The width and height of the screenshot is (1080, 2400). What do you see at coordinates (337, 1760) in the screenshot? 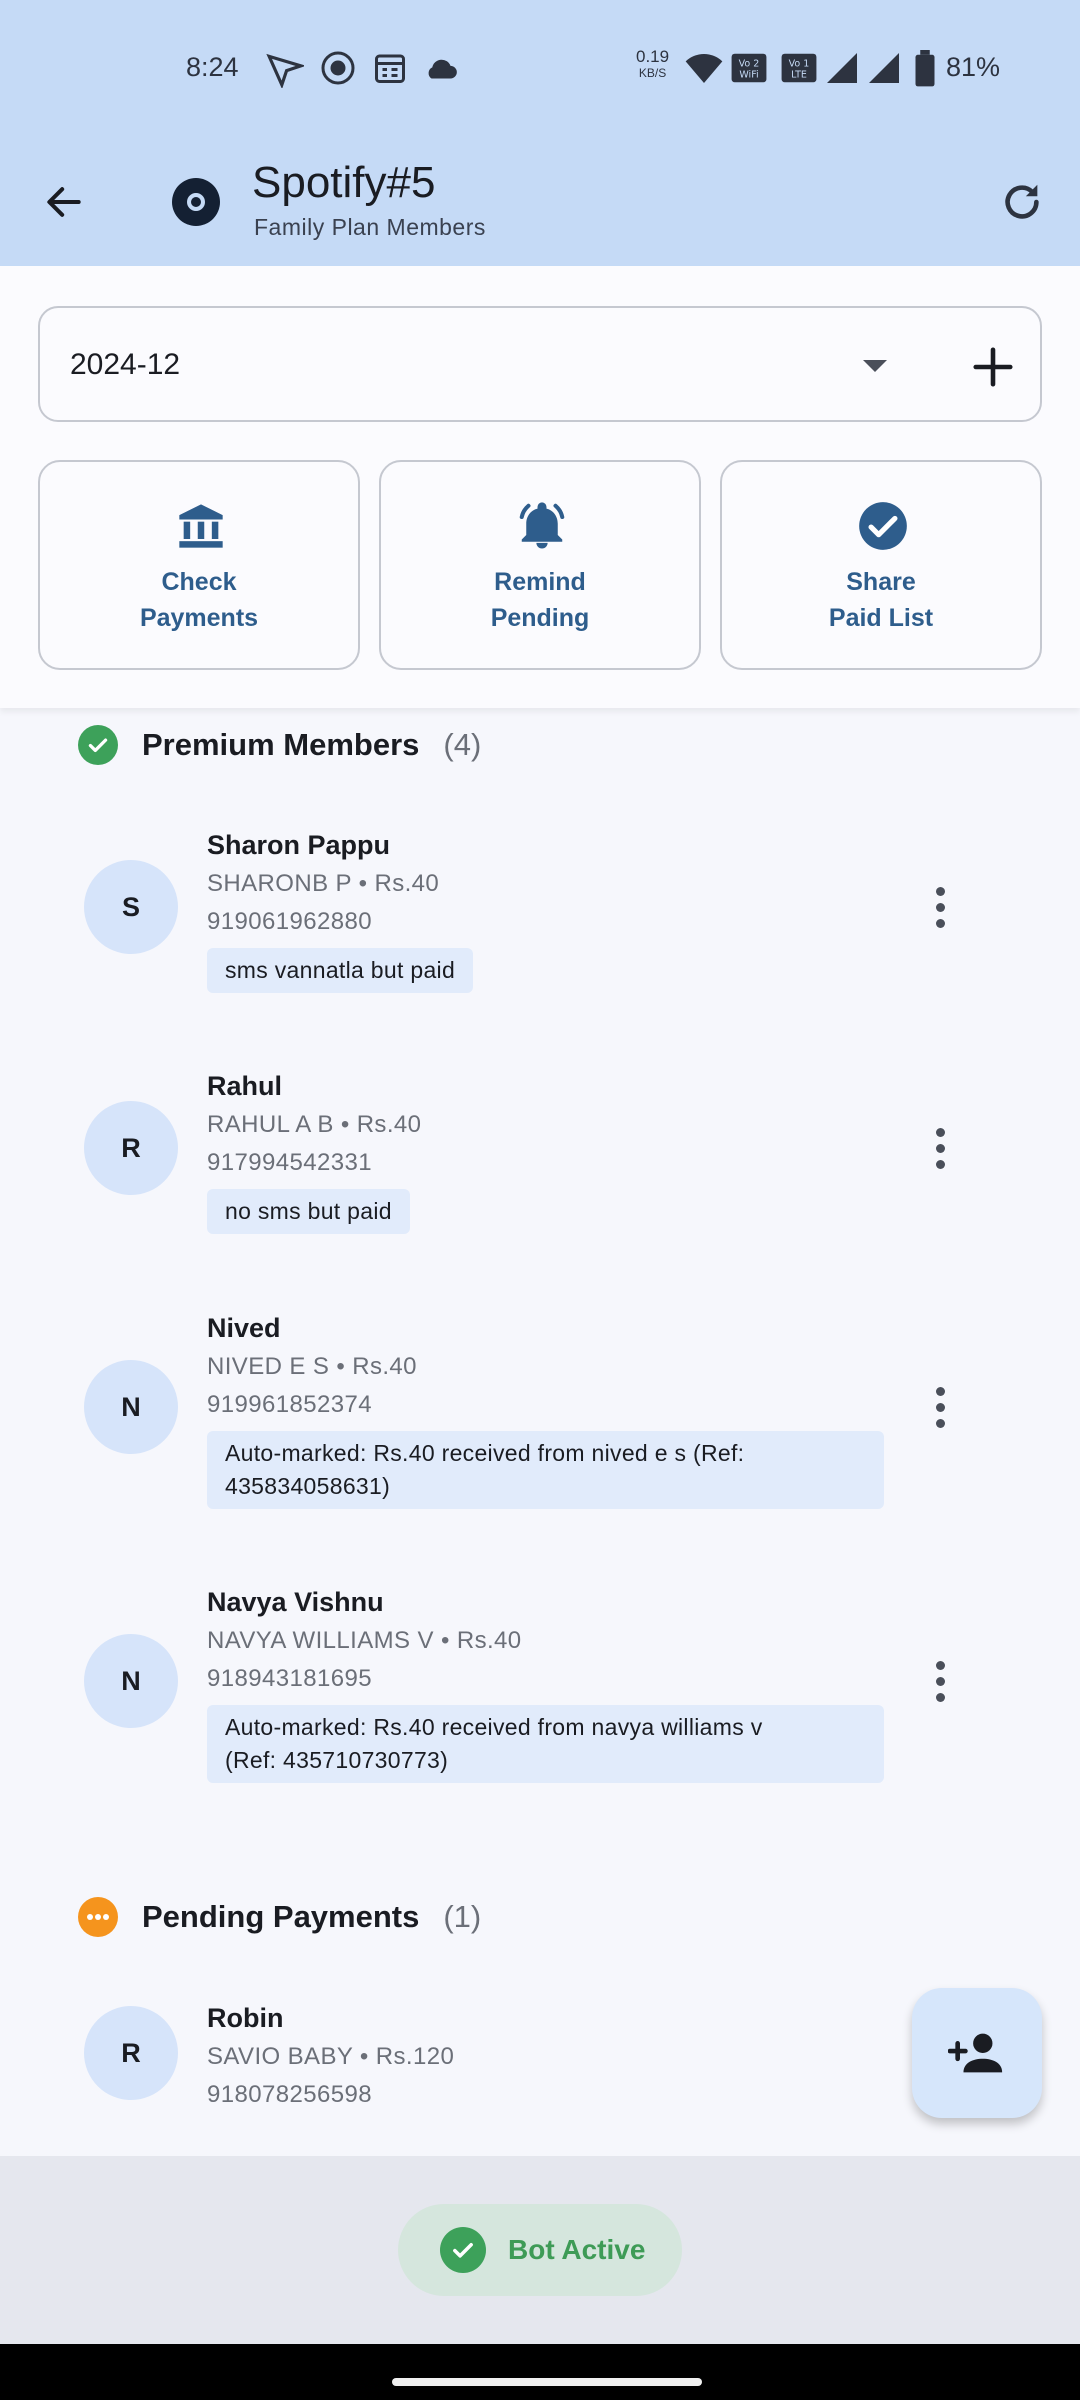
I see `member-note-line: (Ref: 435710730773)` at bounding box center [337, 1760].